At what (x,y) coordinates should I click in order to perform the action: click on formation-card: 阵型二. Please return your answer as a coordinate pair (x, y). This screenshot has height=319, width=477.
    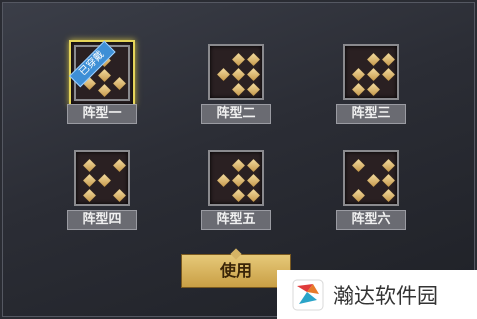
    Looking at the image, I should click on (236, 85).